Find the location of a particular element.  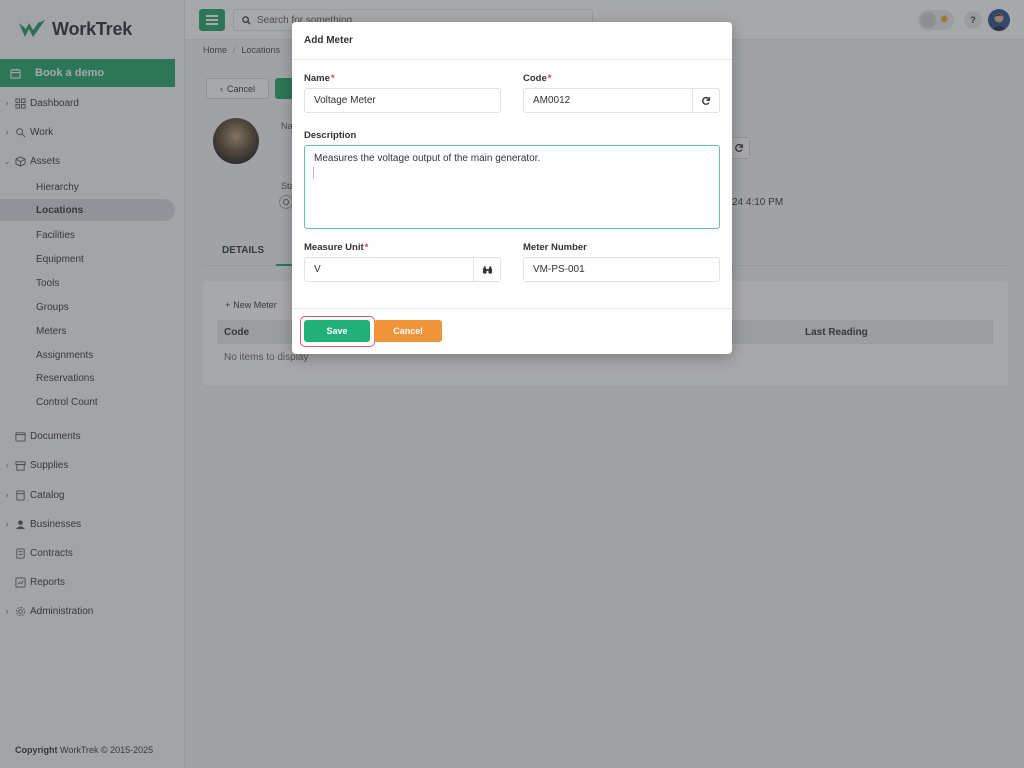

name-label: Name* is located at coordinates (319, 78).